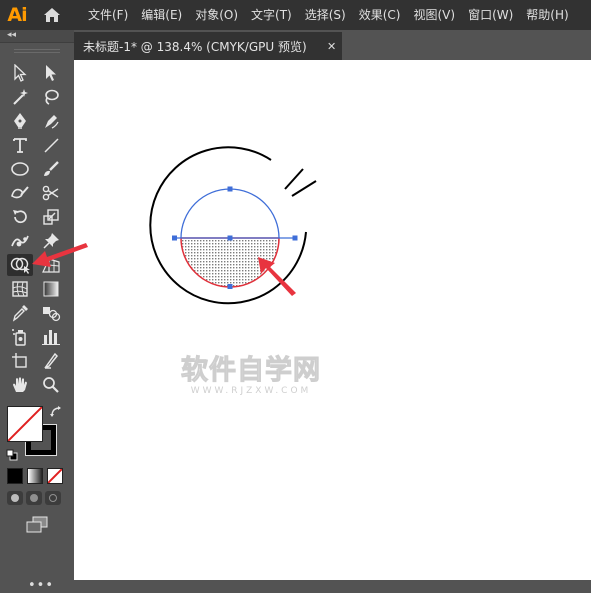  What do you see at coordinates (51, 313) in the screenshot?
I see `blend-tool` at bounding box center [51, 313].